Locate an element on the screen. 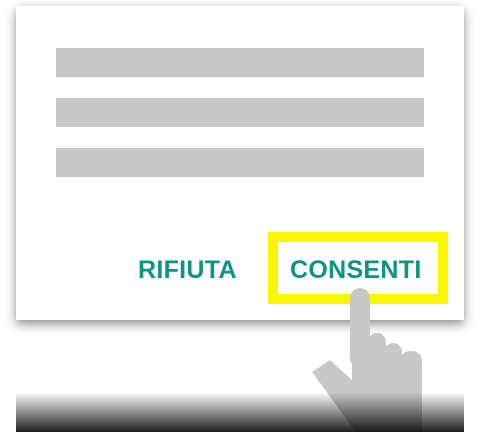 This screenshot has width=480, height=432. screen-bottom-edge is located at coordinates (240, 412).